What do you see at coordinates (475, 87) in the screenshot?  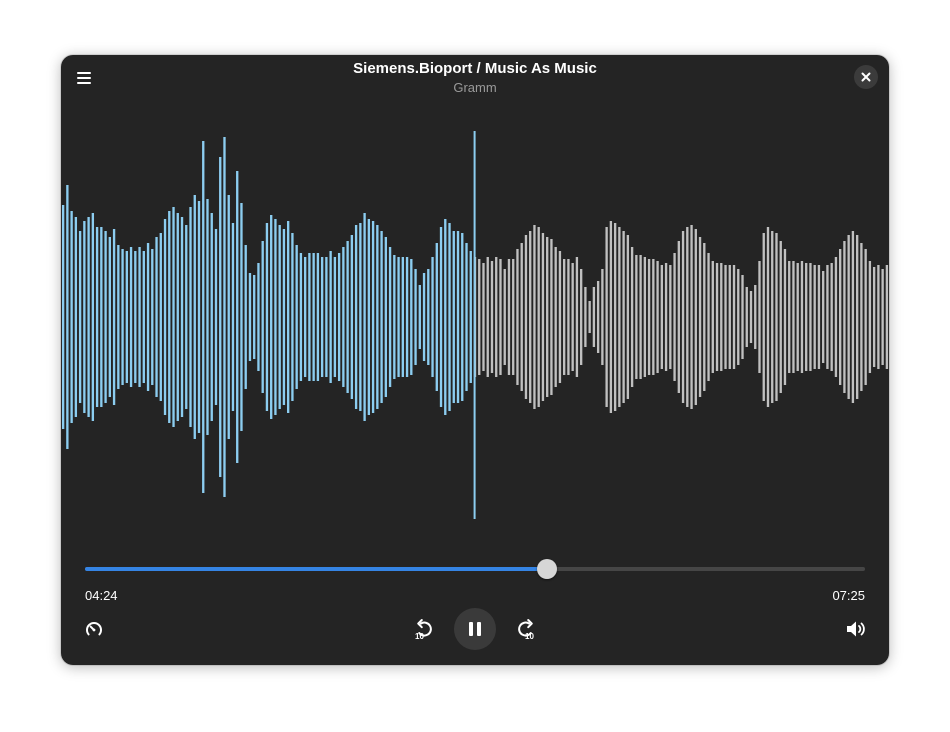 I see `track-artist: Gramm` at bounding box center [475, 87].